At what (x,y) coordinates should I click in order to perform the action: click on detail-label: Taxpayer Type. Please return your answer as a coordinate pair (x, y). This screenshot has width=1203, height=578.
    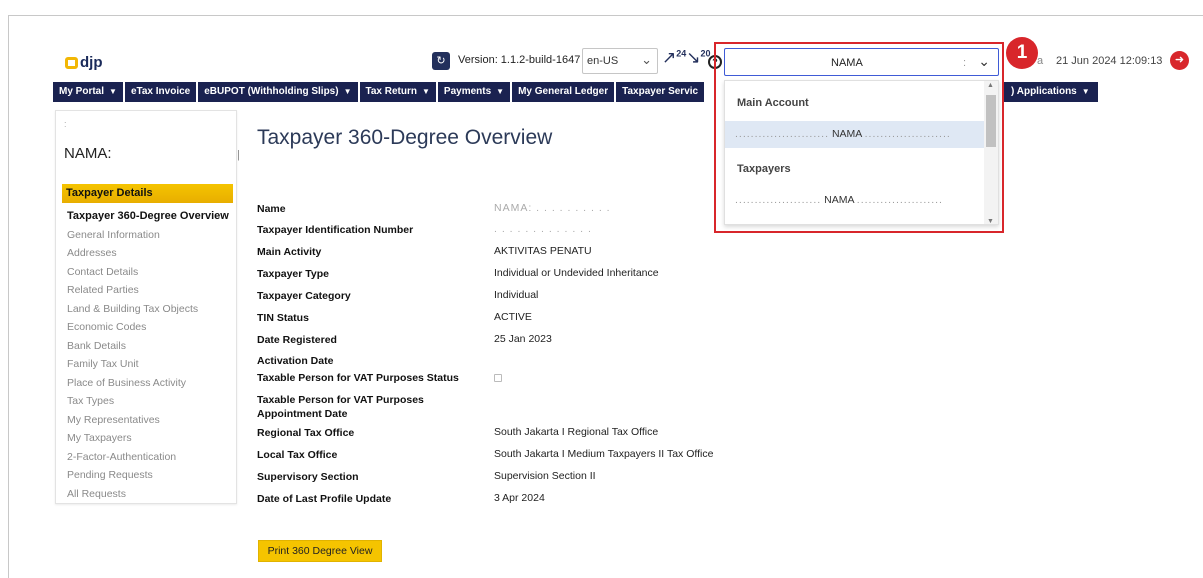
    Looking at the image, I should click on (293, 274).